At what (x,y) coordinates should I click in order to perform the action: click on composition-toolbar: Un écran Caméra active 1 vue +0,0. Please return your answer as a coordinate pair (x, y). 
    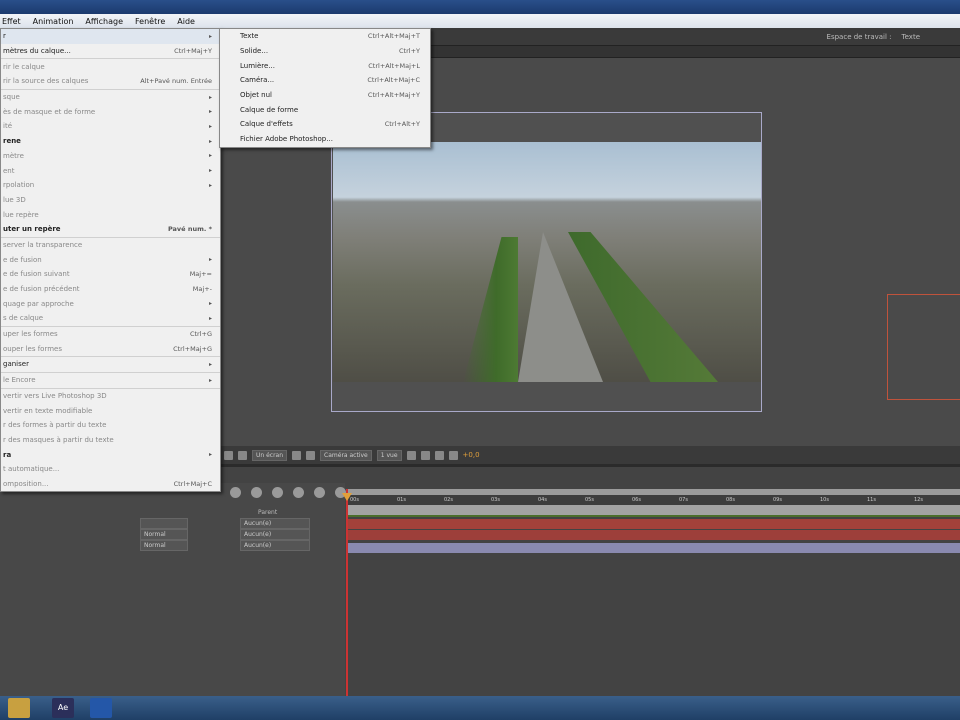
    Looking at the image, I should click on (590, 455).